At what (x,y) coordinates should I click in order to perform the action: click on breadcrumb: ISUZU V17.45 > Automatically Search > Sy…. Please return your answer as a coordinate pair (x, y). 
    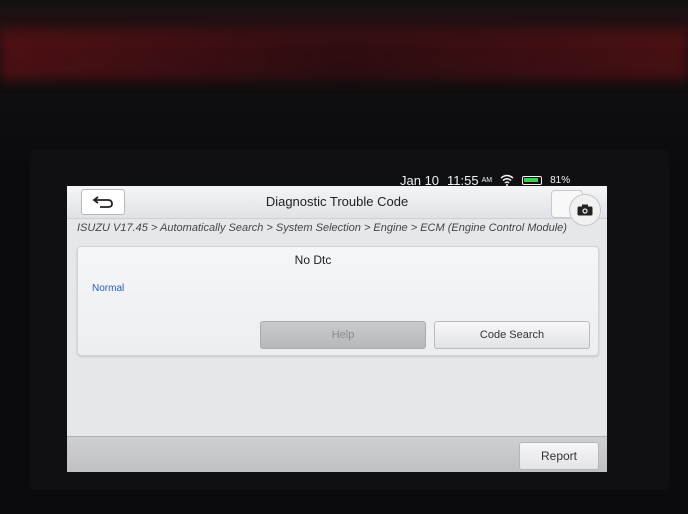
    Looking at the image, I should click on (322, 228).